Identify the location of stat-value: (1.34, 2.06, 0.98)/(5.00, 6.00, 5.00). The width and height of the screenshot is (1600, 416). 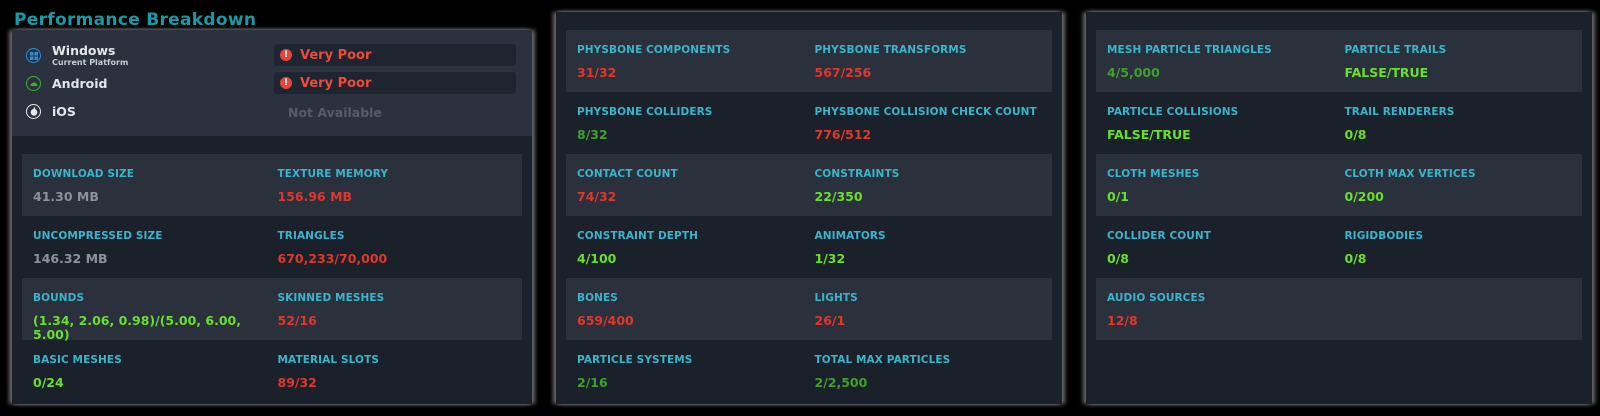
(137, 327).